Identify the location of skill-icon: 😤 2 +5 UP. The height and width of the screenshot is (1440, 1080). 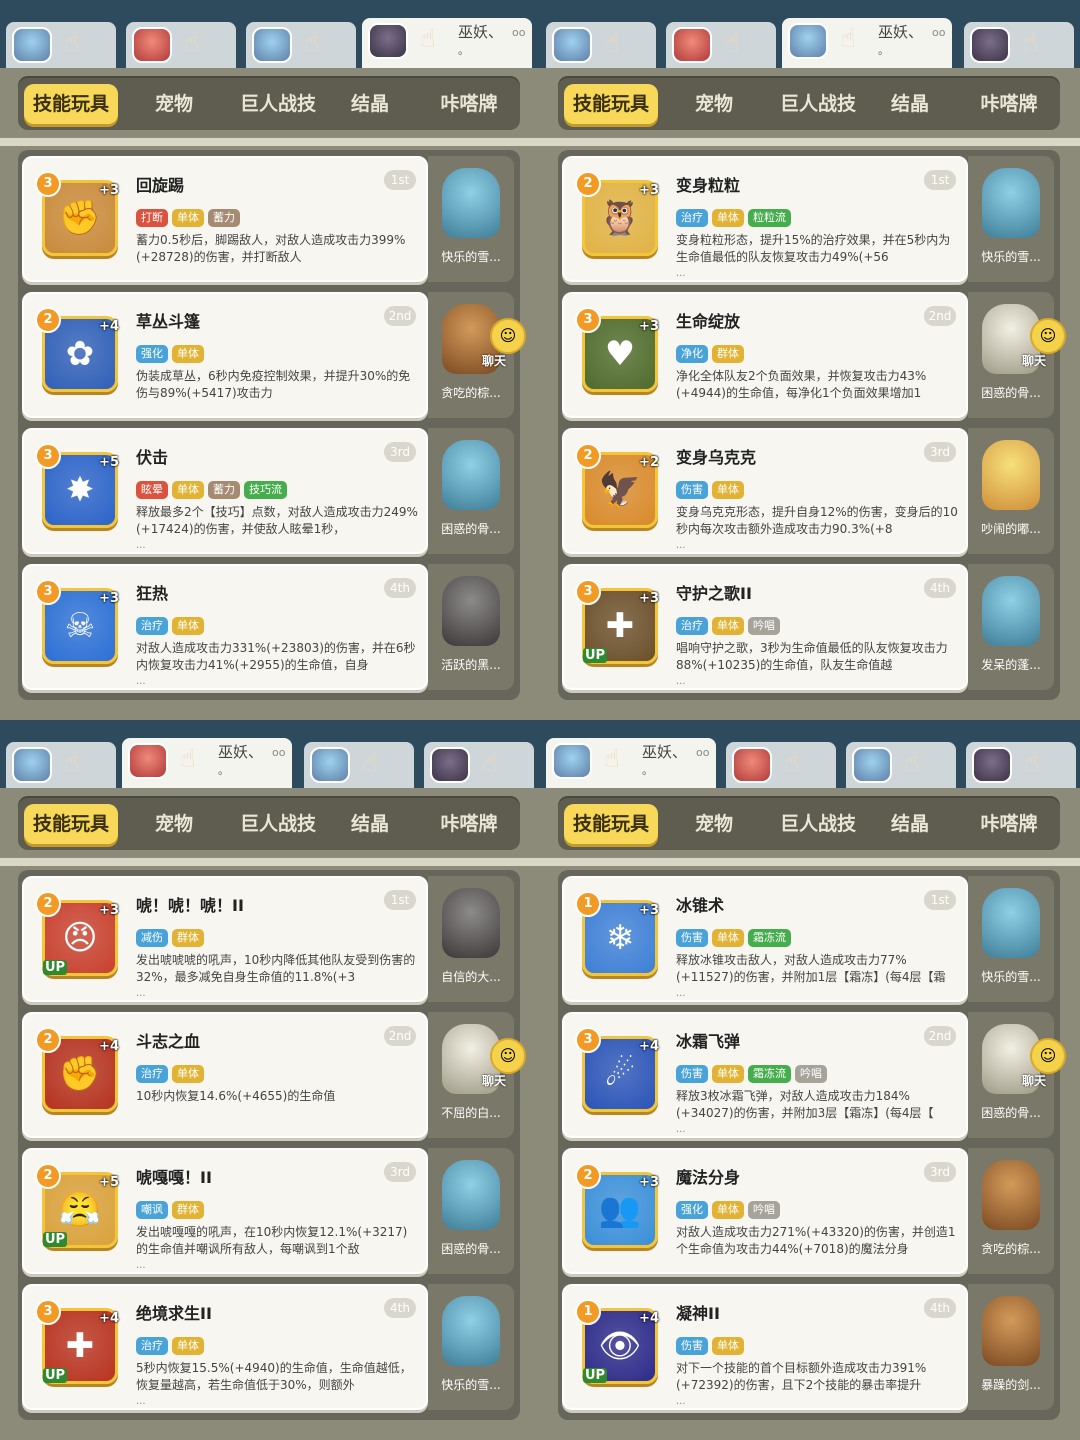
(77, 1205).